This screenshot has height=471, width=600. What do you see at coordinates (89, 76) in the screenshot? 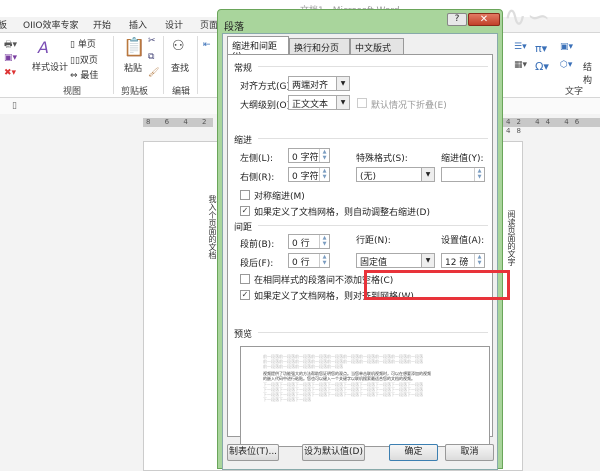
I see `best-fit-label: 最佳` at bounding box center [89, 76].